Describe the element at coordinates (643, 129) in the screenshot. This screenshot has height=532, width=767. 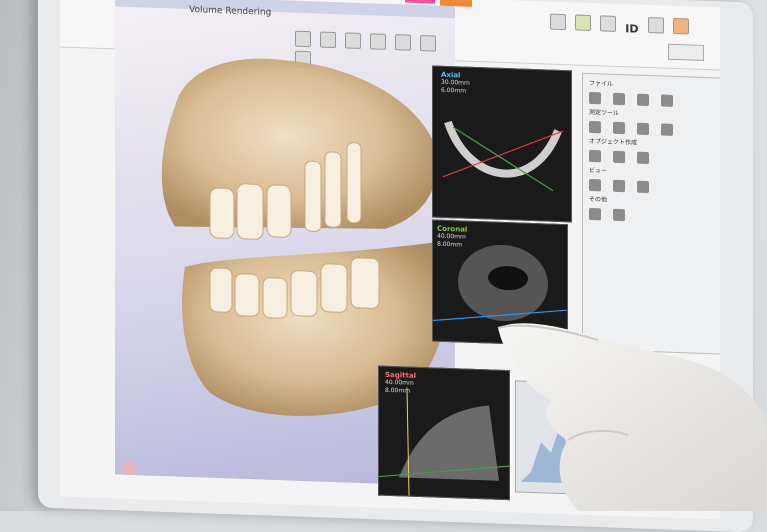
I see `circle-icon` at that location.